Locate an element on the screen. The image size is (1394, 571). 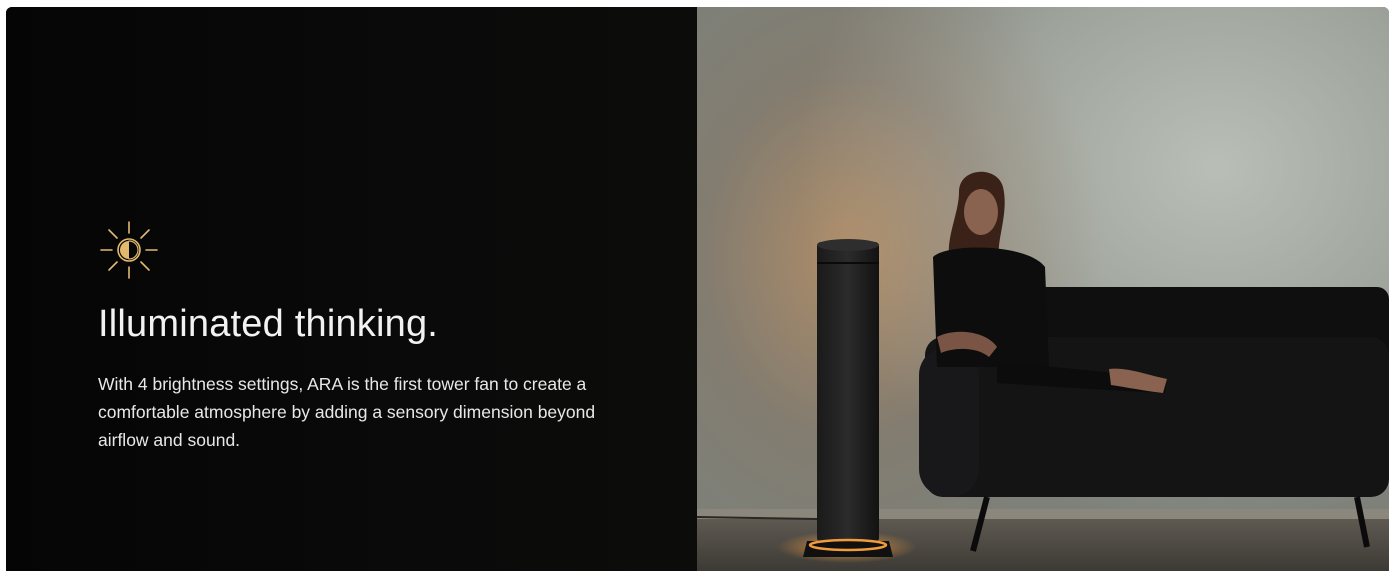
power-cord is located at coordinates (757, 518).